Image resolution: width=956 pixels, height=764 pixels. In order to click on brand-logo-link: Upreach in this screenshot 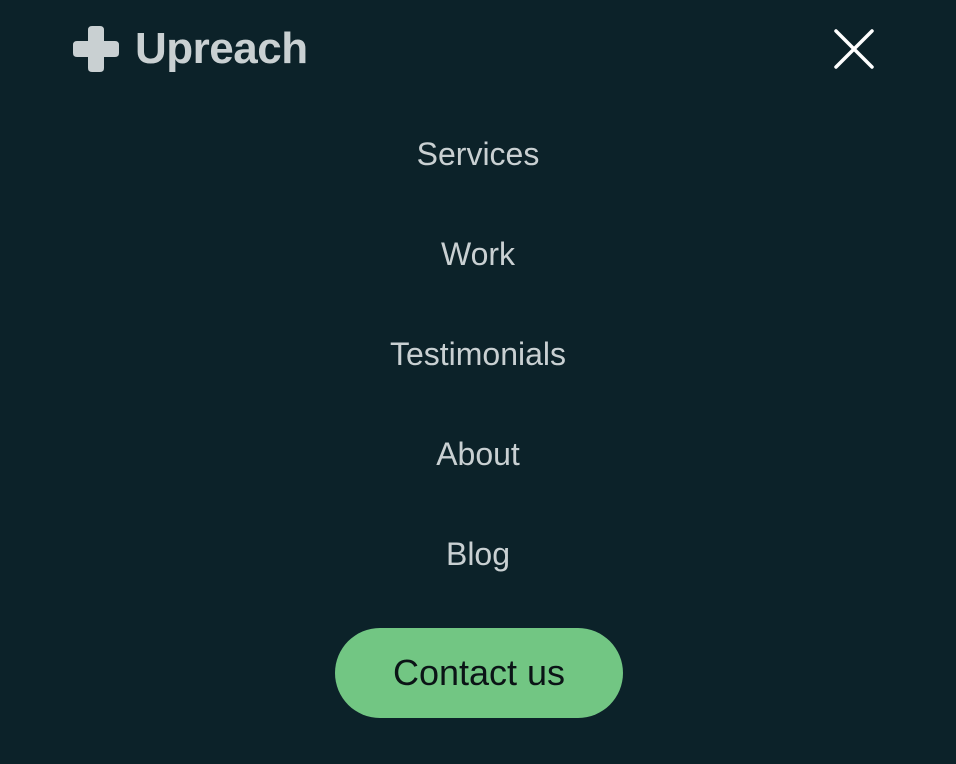, I will do `click(190, 49)`.